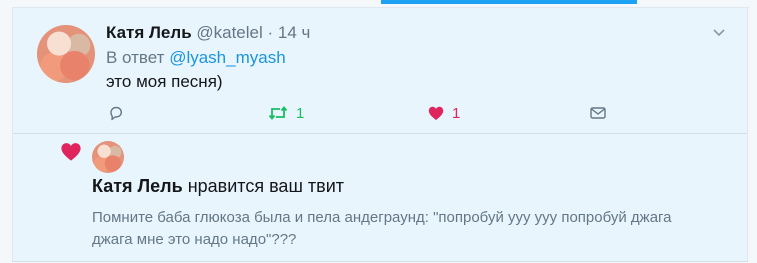  I want to click on author-handle: @katelel, so click(229, 32).